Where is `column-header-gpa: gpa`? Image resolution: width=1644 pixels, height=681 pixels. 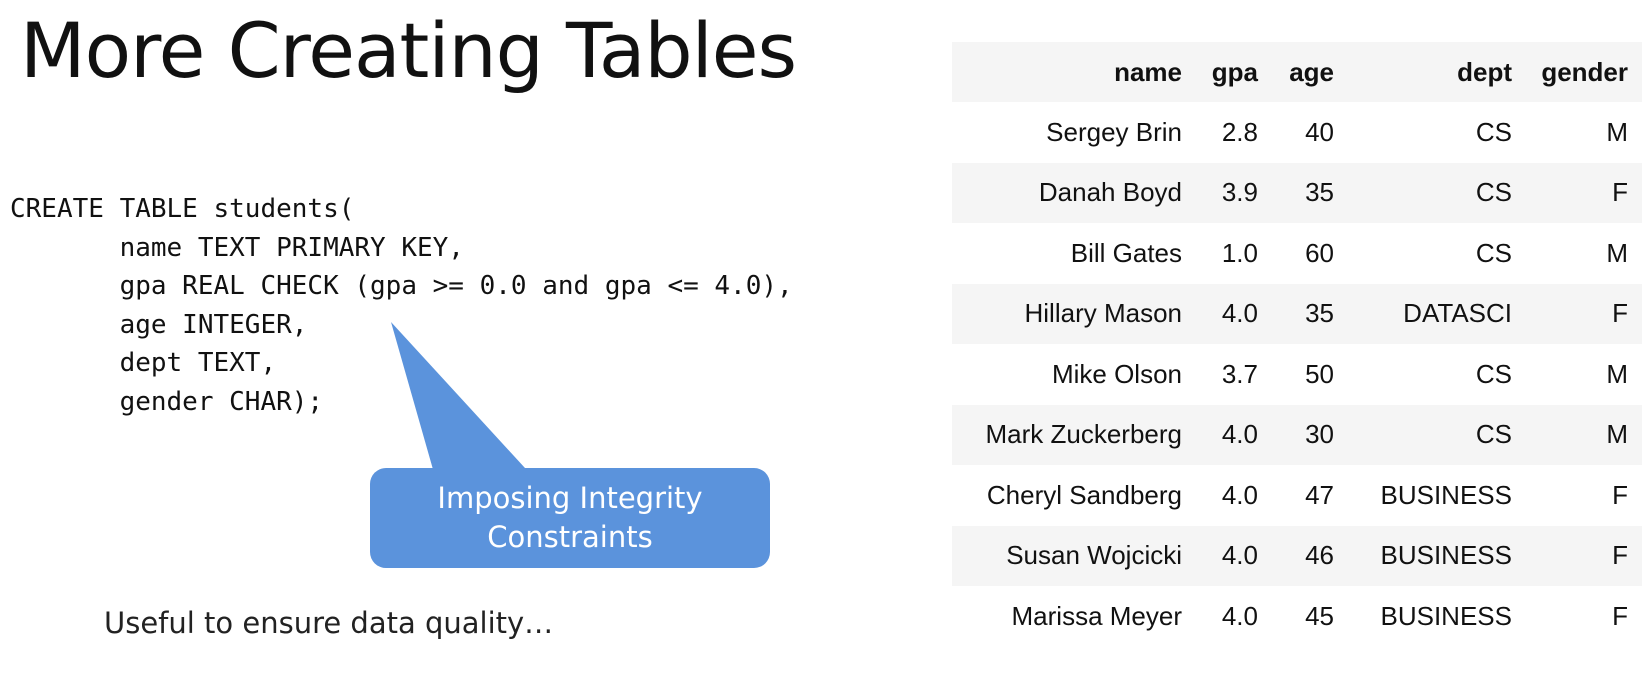 column-header-gpa: gpa is located at coordinates (1234, 71).